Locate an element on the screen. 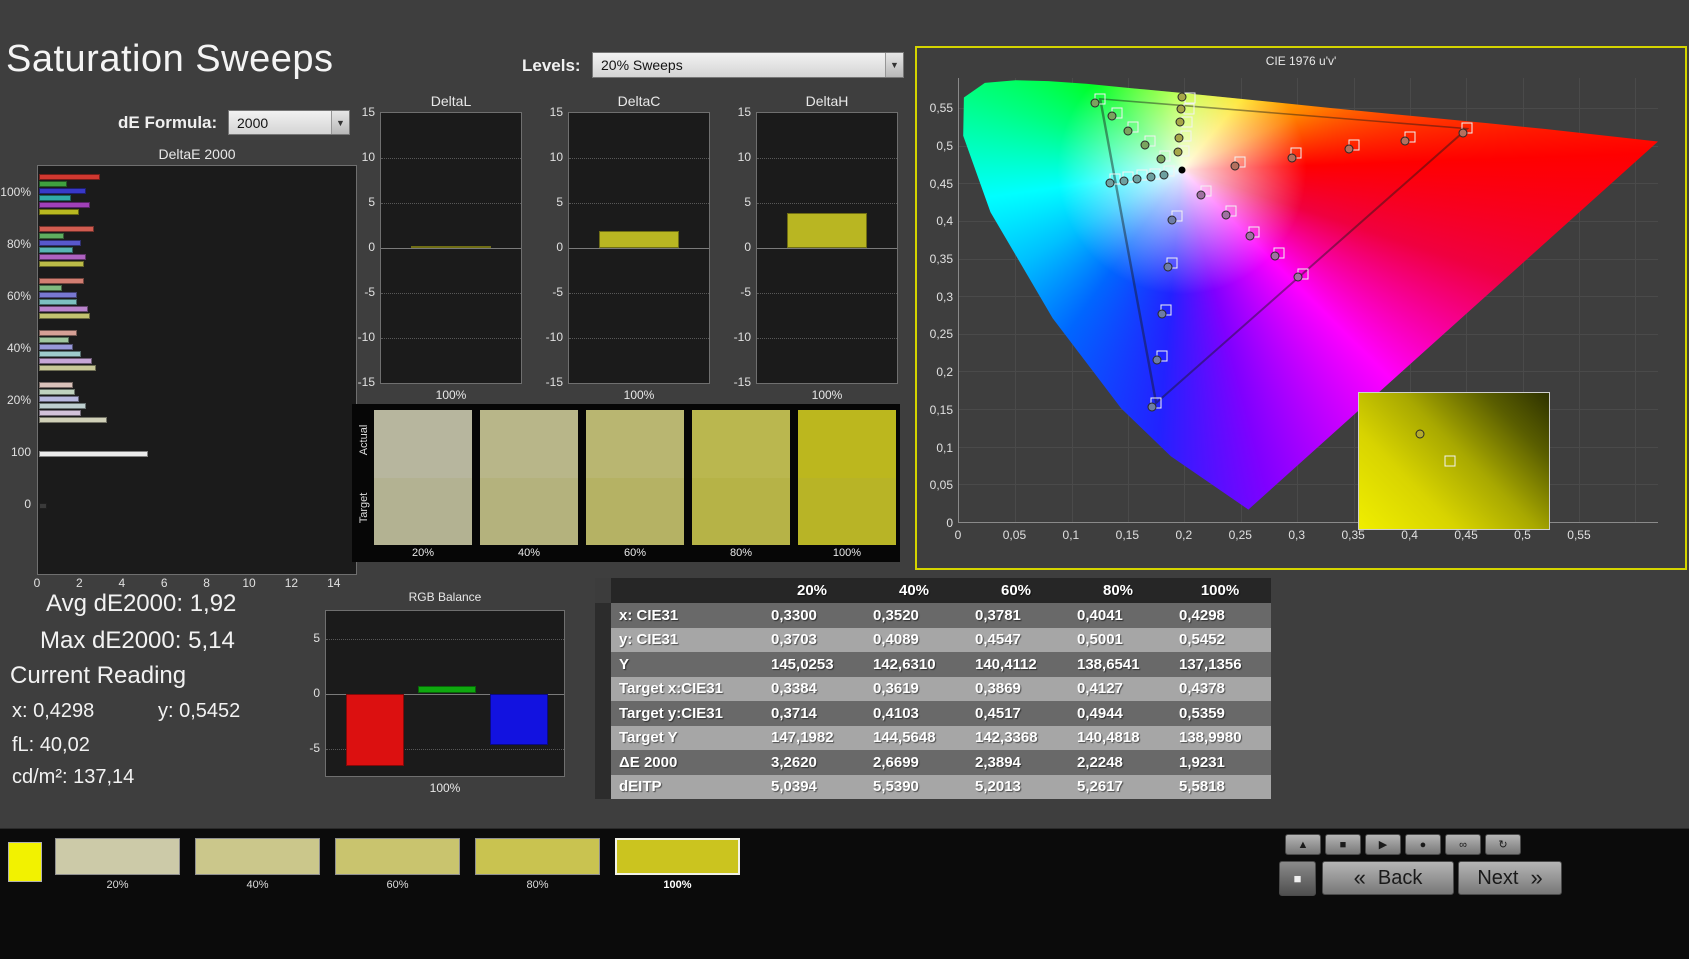 This screenshot has width=1689, height=959. de-formula-dropdown: 2000 ▼ is located at coordinates (289, 122).